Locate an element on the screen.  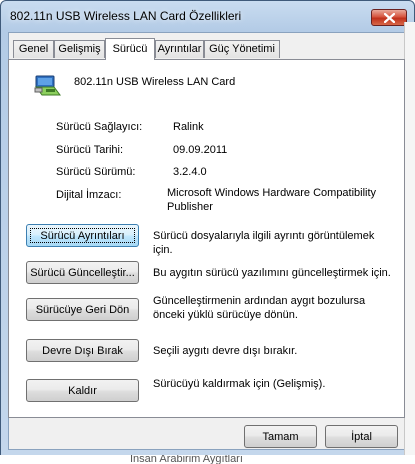
close-icon is located at coordinates (389, 18).